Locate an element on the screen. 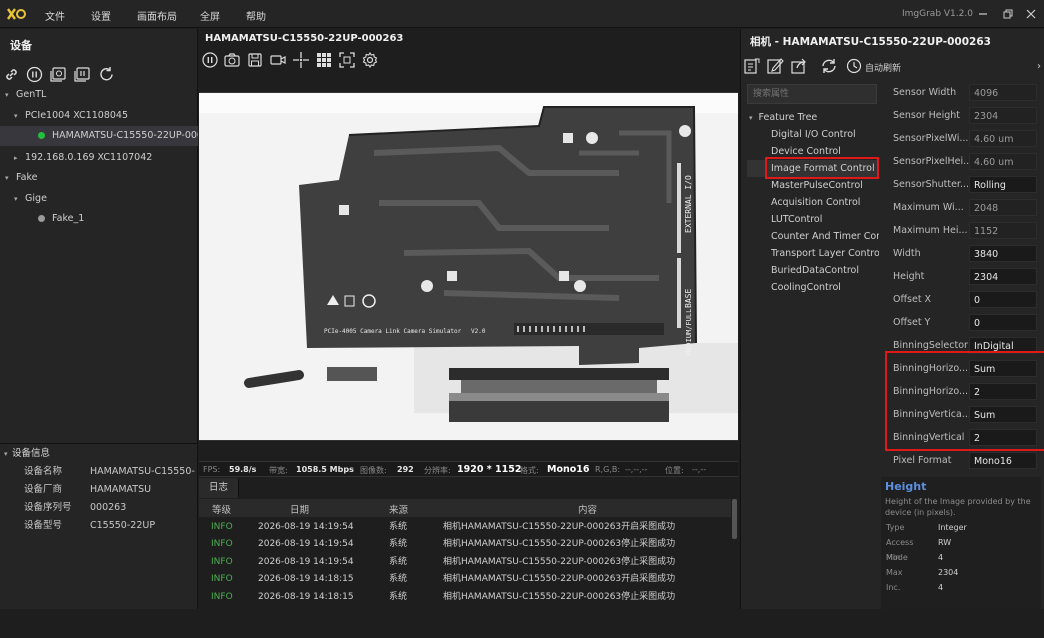 This screenshot has width=1044, height=638. export-icon is located at coordinates (752, 66).